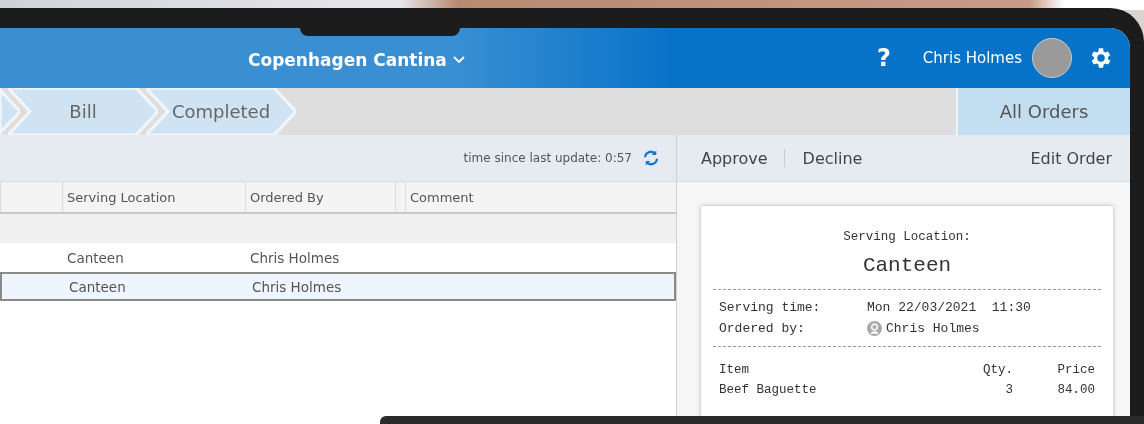 The width and height of the screenshot is (1144, 424). What do you see at coordinates (820, 158) in the screenshot?
I see `action-link: Decline` at bounding box center [820, 158].